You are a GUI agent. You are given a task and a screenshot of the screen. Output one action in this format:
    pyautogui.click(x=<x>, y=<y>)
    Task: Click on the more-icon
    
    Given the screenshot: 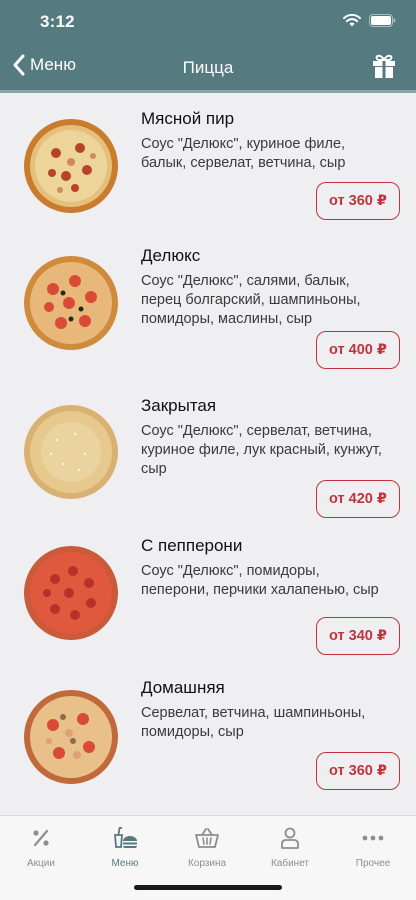 What is the action you would take?
    pyautogui.click(x=373, y=838)
    